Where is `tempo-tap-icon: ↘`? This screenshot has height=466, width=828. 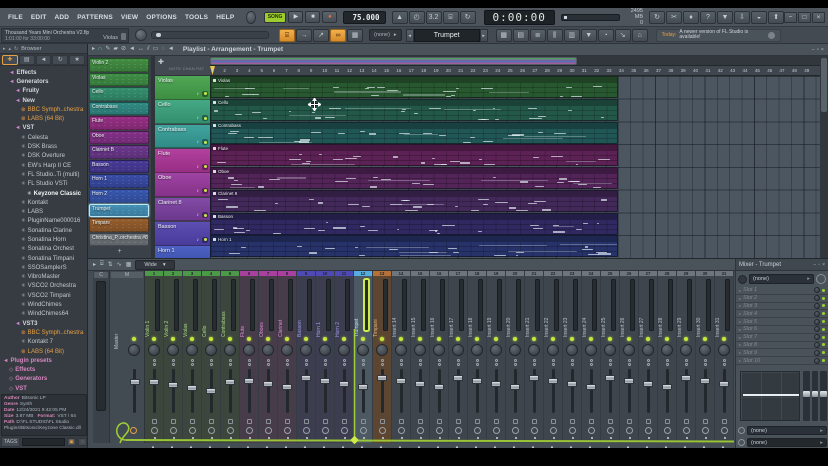
tempo-tap-icon: ↘ is located at coordinates (622, 35).